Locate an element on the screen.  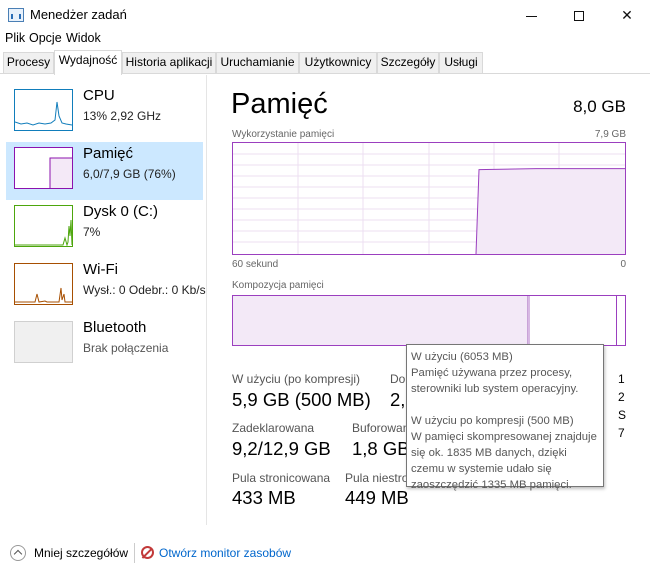
in-use-label: W użyciu (po kompresji) is located at coordinates (296, 379).